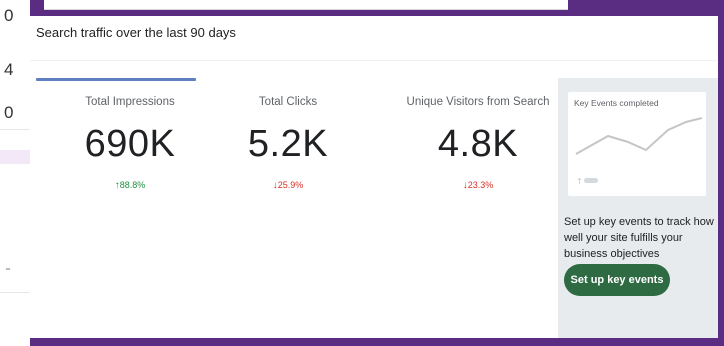 This screenshot has height=346, width=724. I want to click on metric-change: ↓25.9%, so click(288, 185).